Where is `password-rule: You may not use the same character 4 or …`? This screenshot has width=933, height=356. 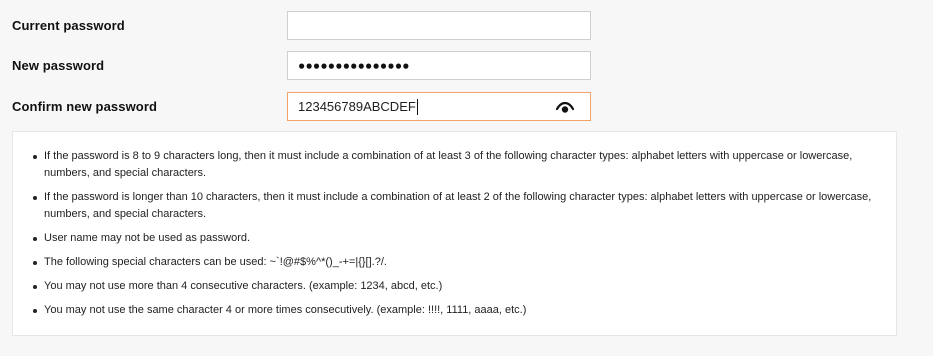
password-rule: You may not use the same character 4 or … is located at coordinates (455, 310).